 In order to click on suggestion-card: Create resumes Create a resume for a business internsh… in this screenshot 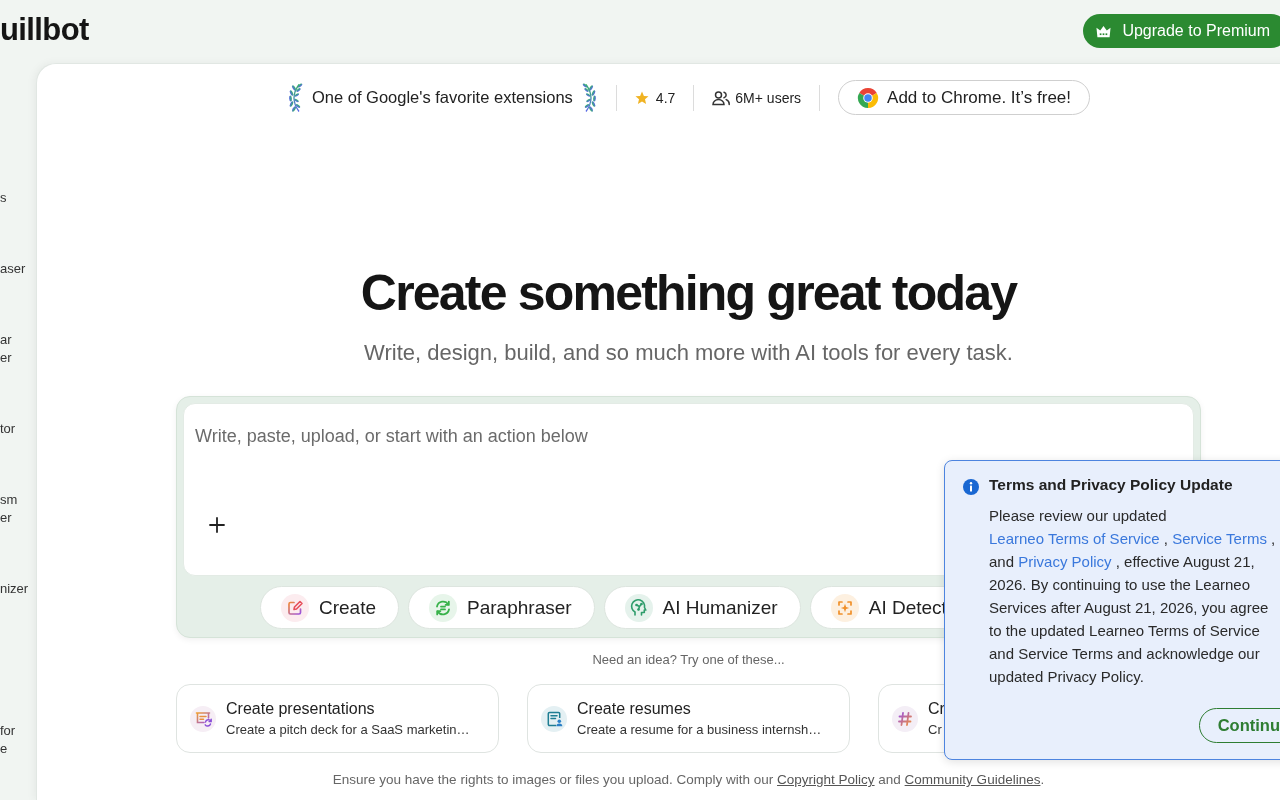, I will do `click(688, 718)`.